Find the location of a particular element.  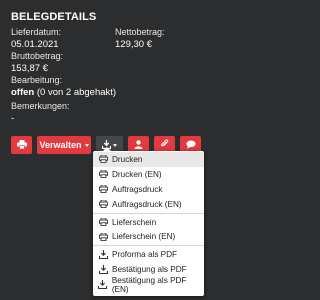

print-button is located at coordinates (21, 145).